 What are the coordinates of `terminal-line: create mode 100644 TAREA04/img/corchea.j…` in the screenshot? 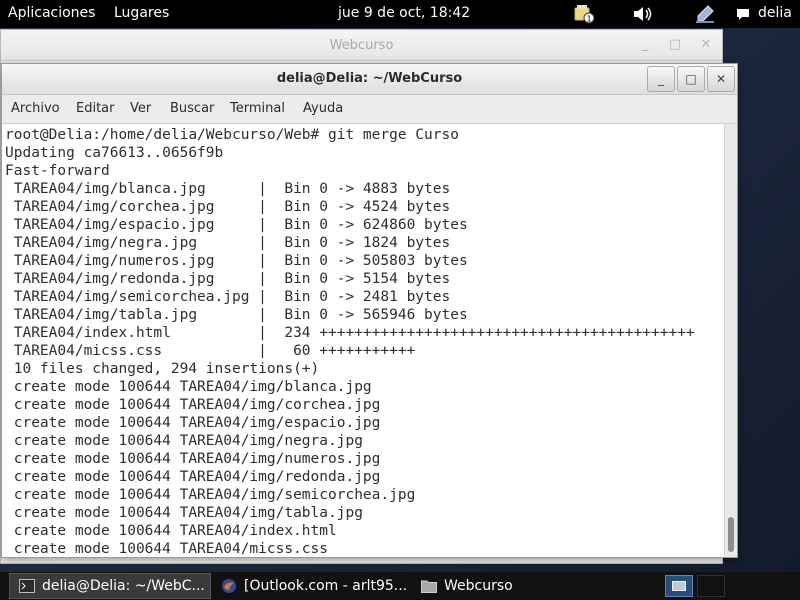 It's located at (193, 405).